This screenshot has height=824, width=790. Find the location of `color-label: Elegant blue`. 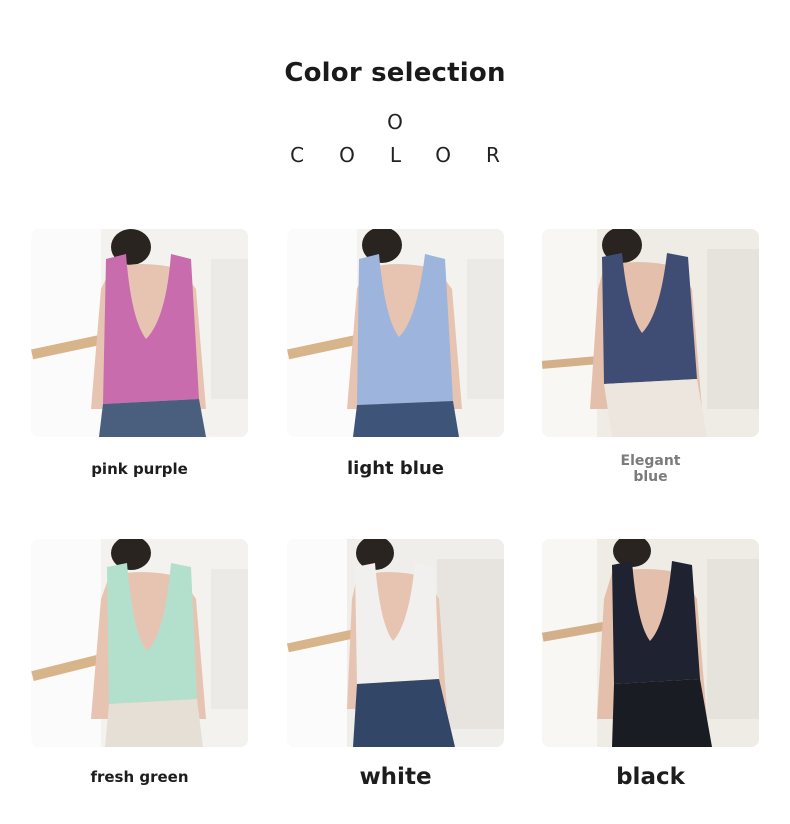

color-label: Elegant blue is located at coordinates (650, 469).